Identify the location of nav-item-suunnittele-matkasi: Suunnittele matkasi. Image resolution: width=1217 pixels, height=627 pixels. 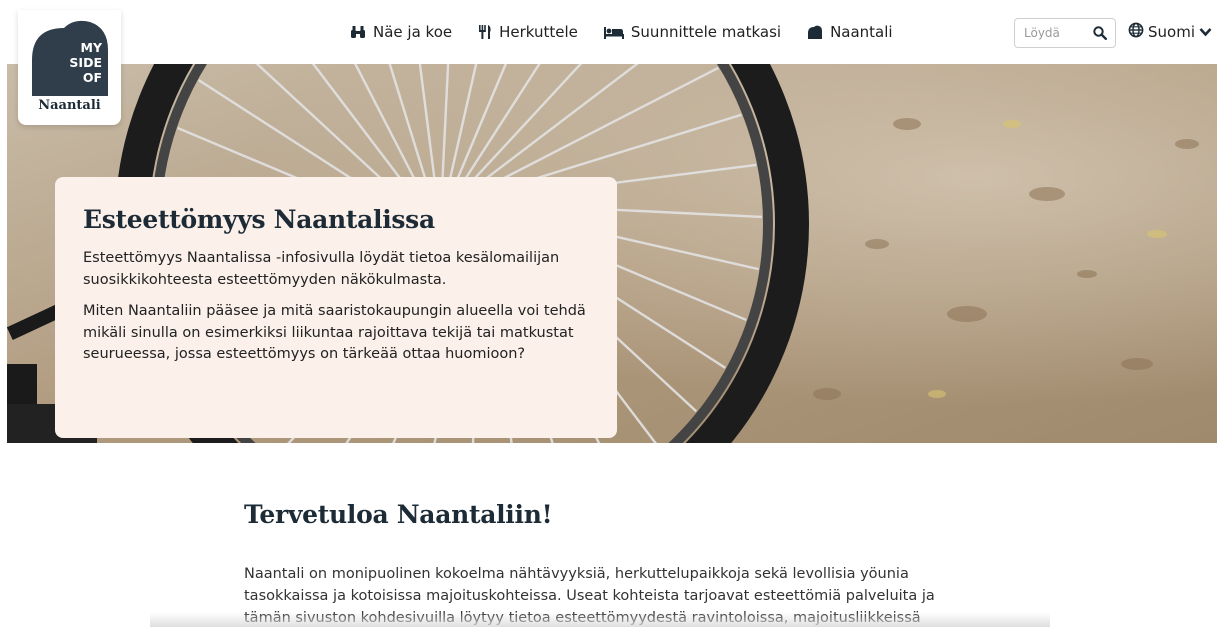
(692, 32).